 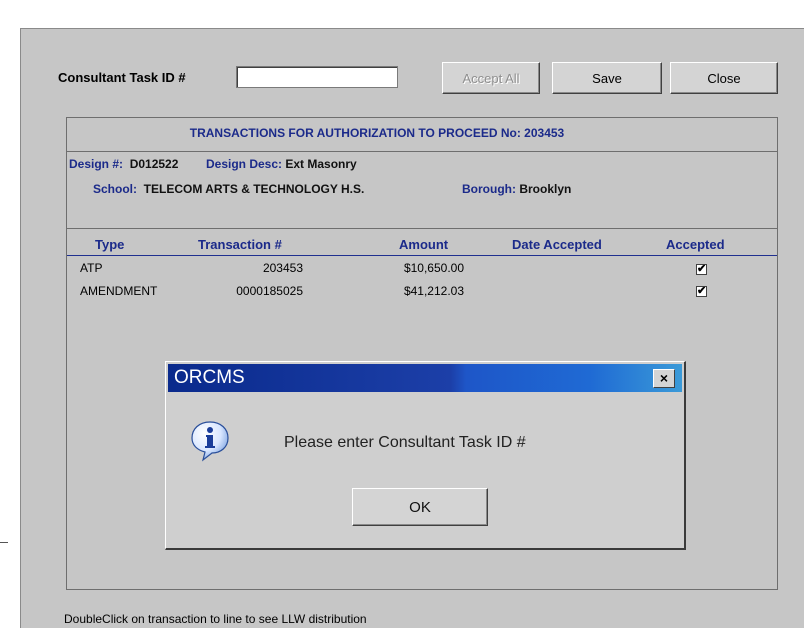 I want to click on school-row: School: TELECOM ARTS & TECHNOLOGY H.S., so click(x=228, y=189).